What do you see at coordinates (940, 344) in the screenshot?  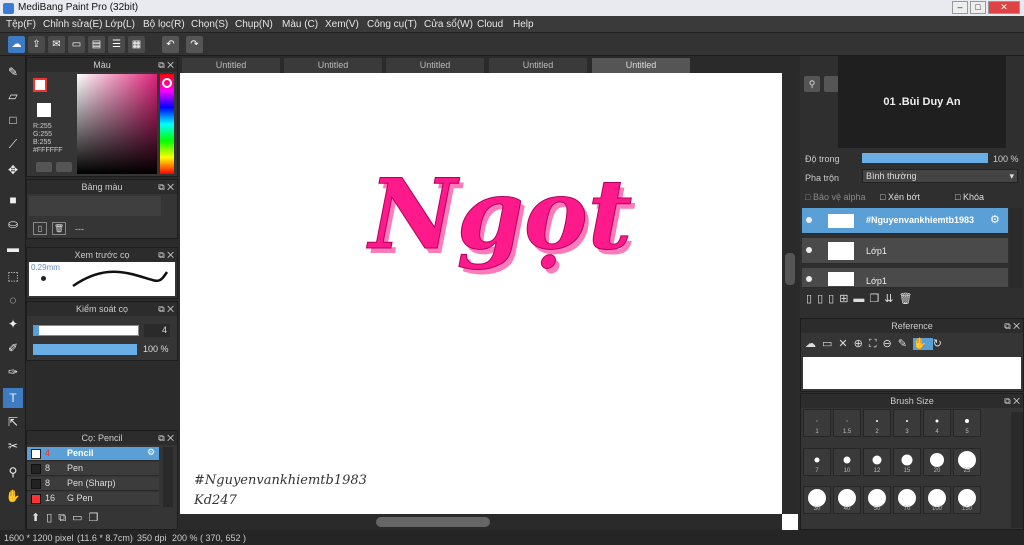 I see `rotate-icon: ↻` at bounding box center [940, 344].